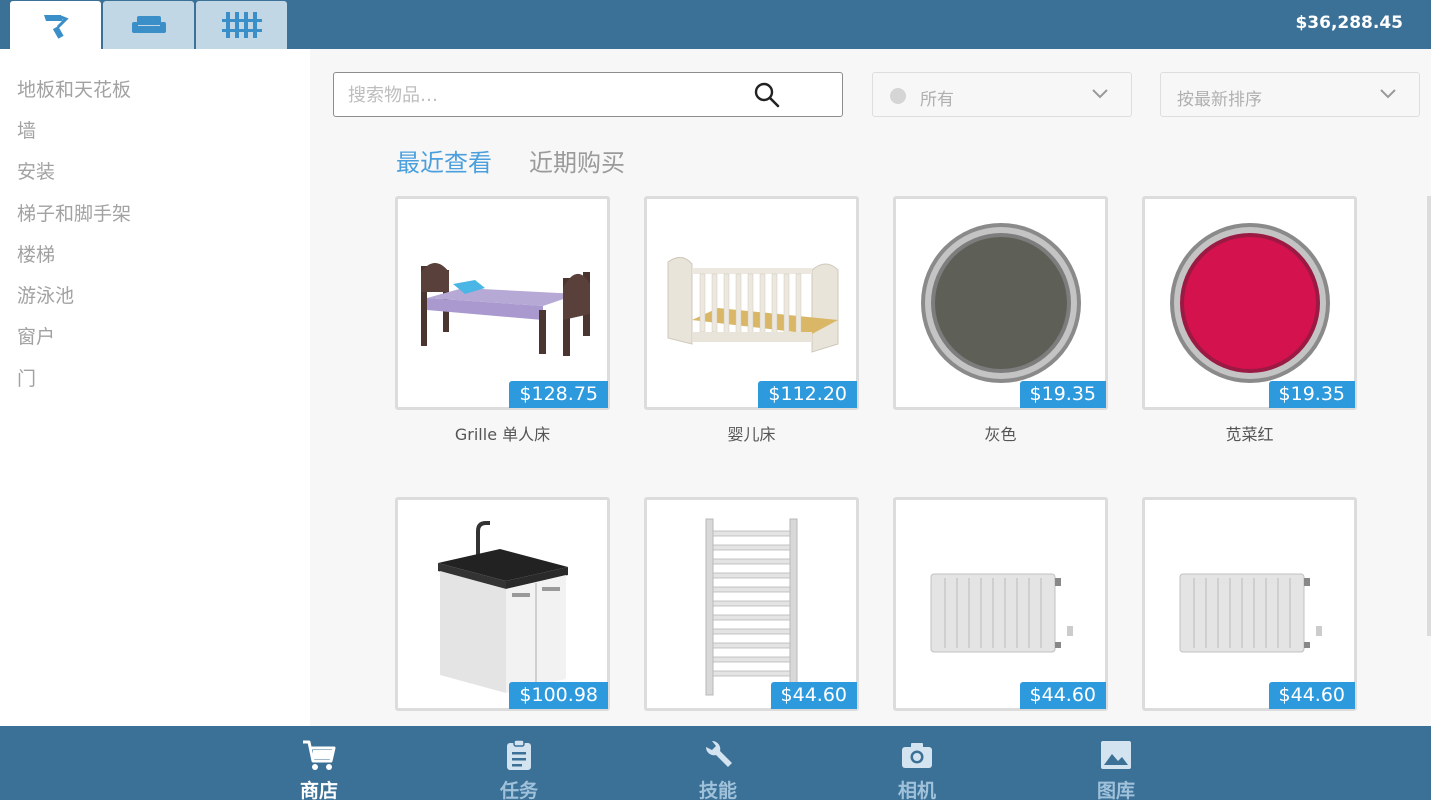  What do you see at coordinates (751, 434) in the screenshot?
I see `item-name: 婴儿床` at bounding box center [751, 434].